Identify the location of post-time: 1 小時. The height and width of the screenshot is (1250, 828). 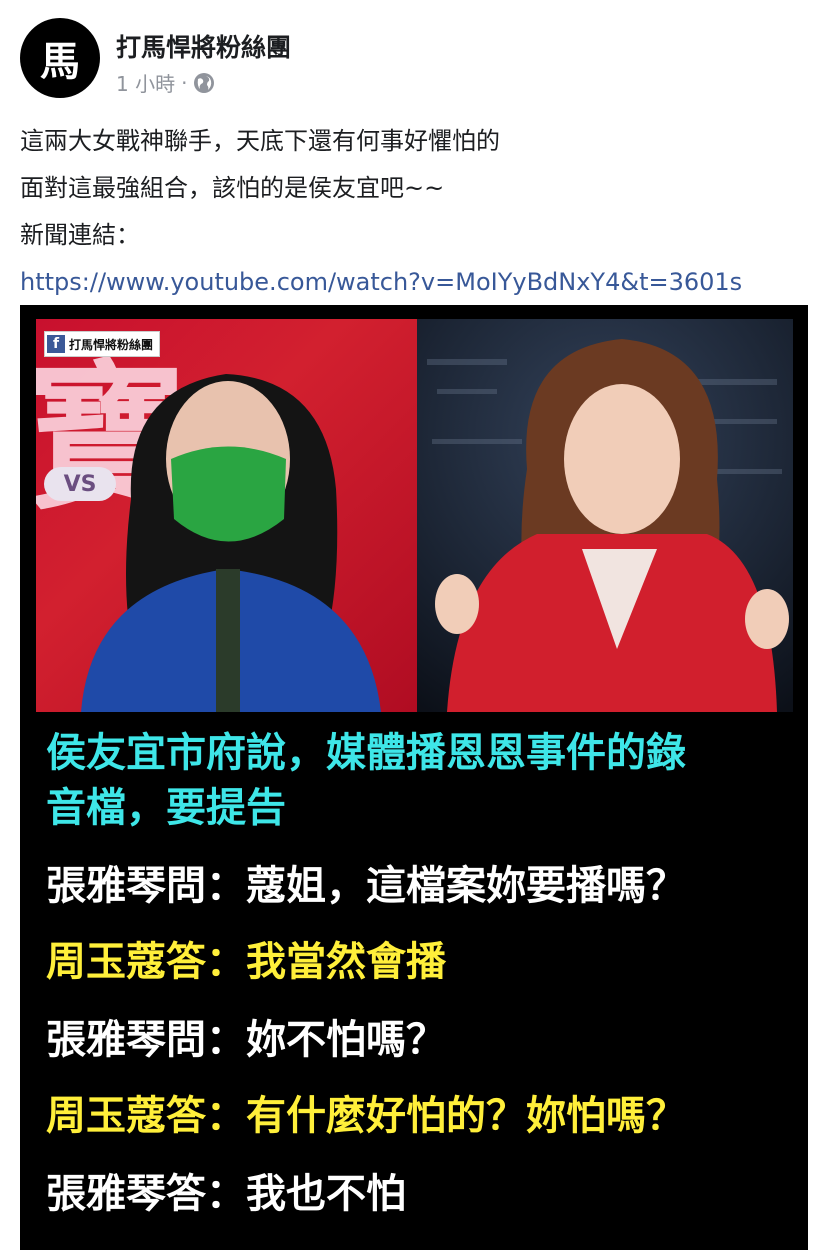
(145, 82).